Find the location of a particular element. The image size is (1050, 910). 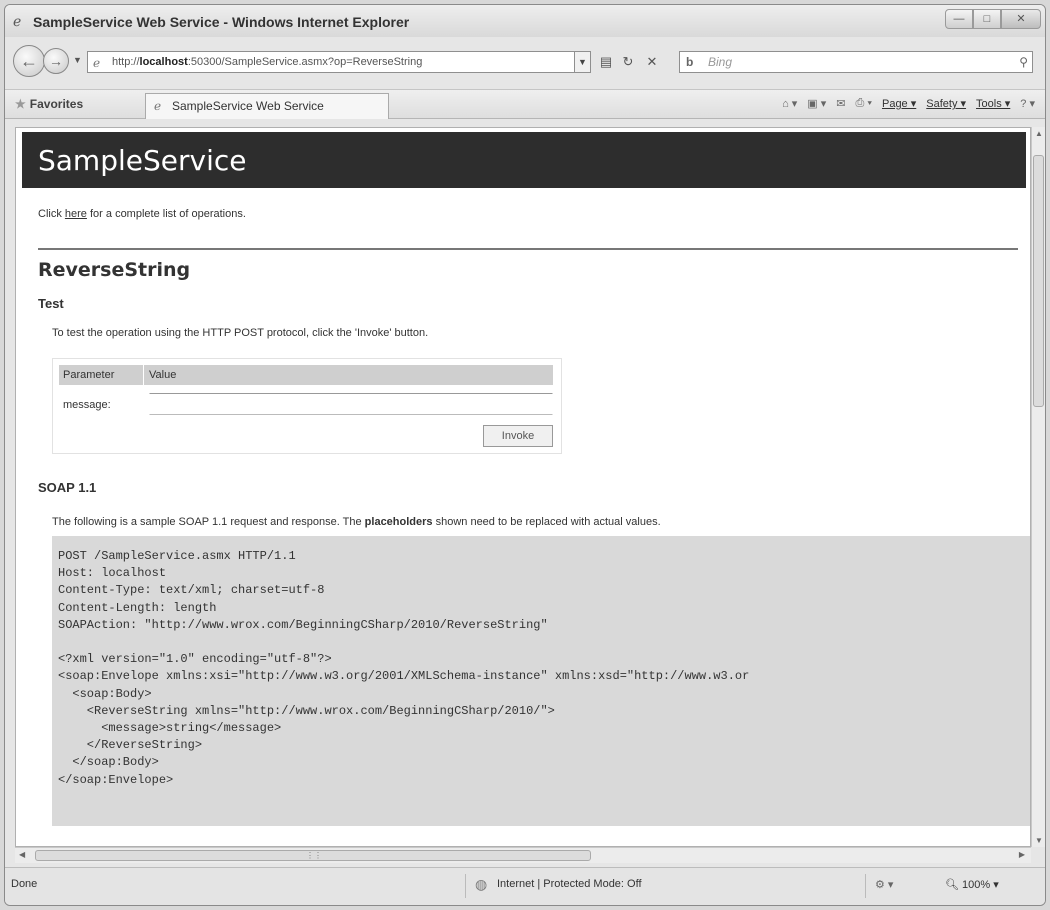

home-icon: ⌂ ▾ is located at coordinates (789, 103).